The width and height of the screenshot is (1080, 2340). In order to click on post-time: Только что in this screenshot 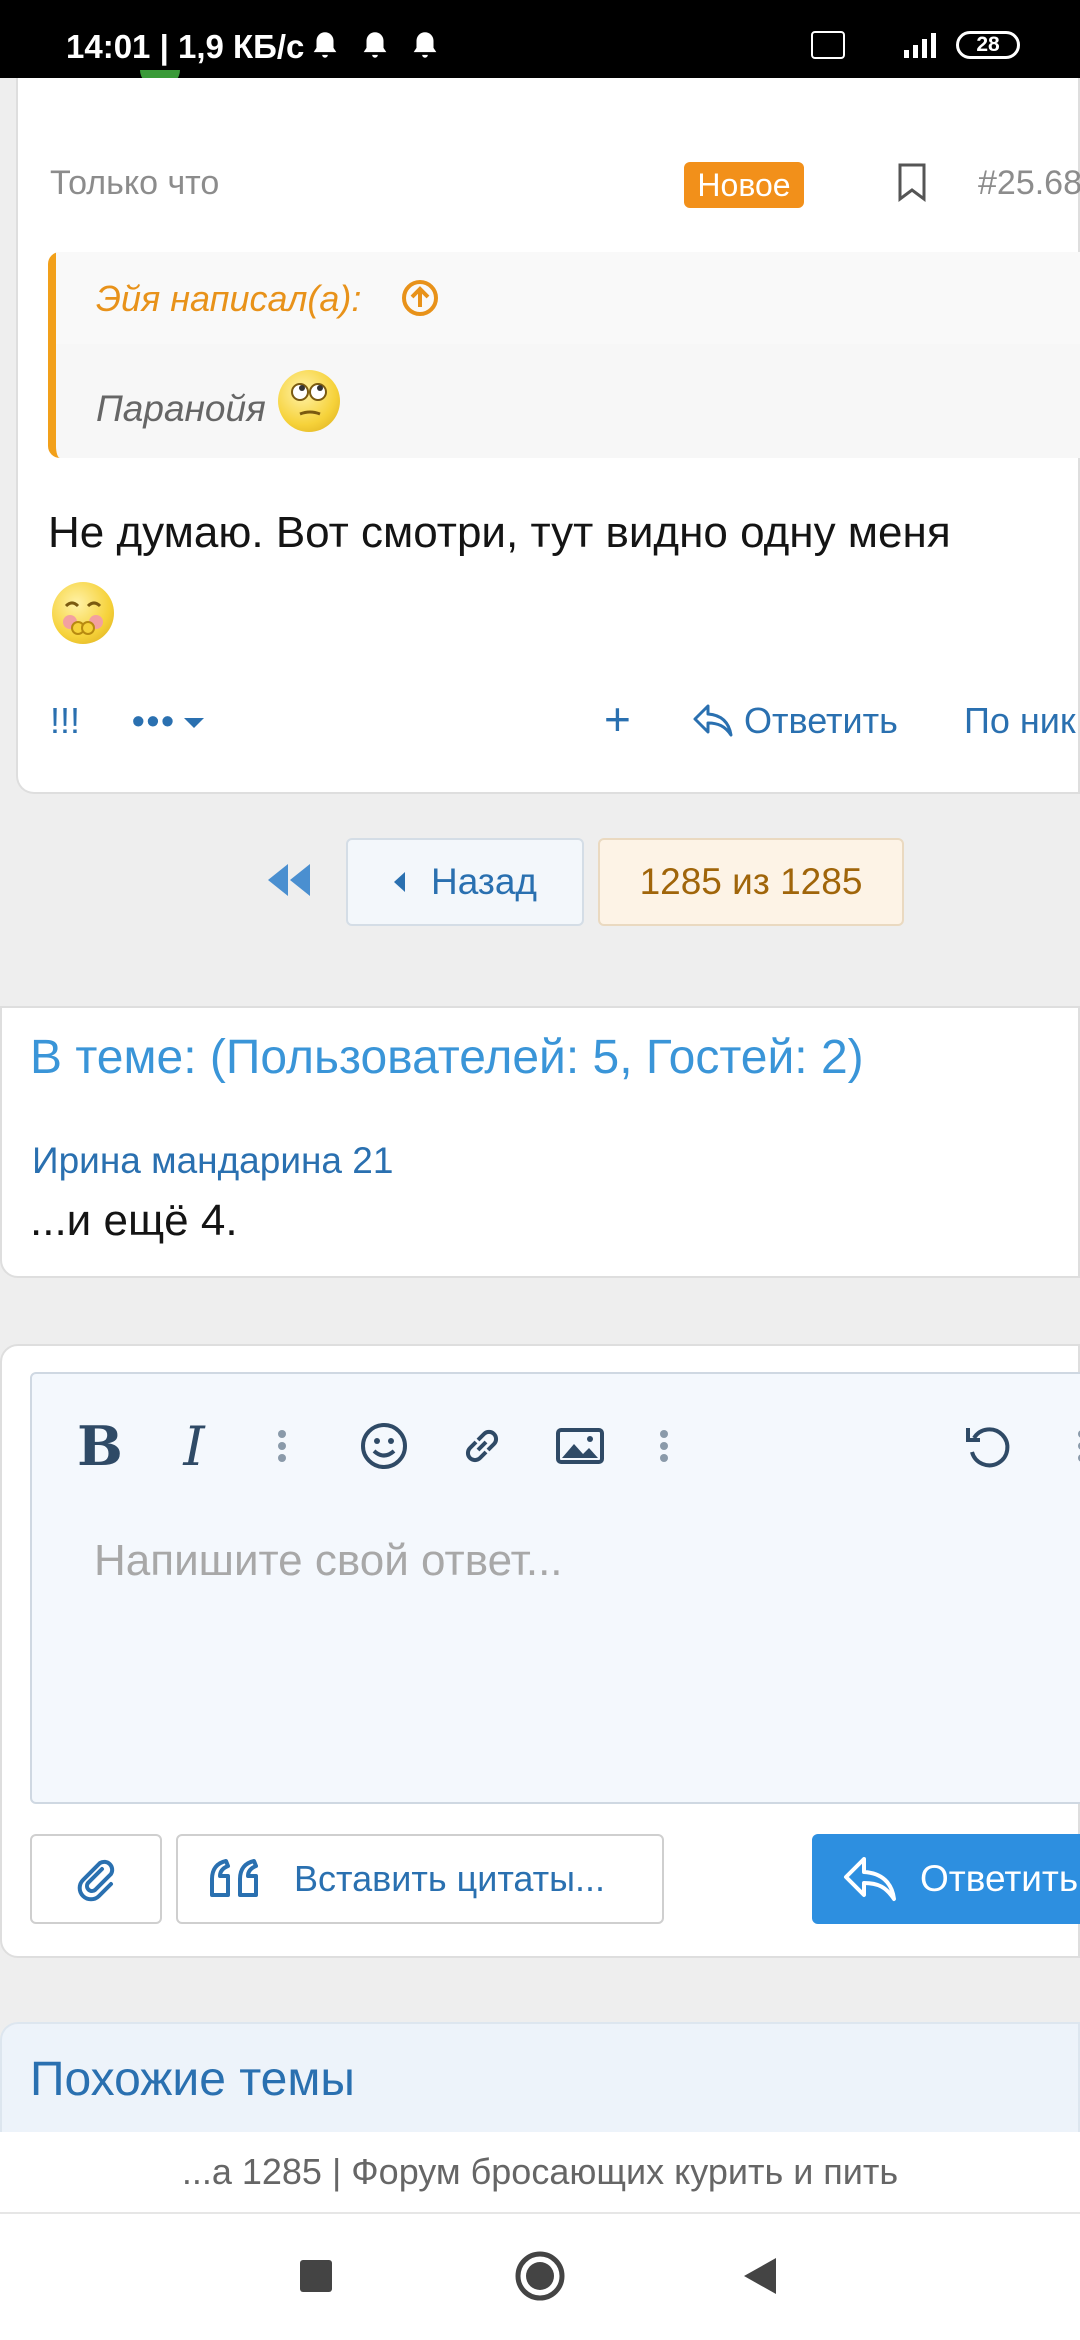, I will do `click(135, 183)`.